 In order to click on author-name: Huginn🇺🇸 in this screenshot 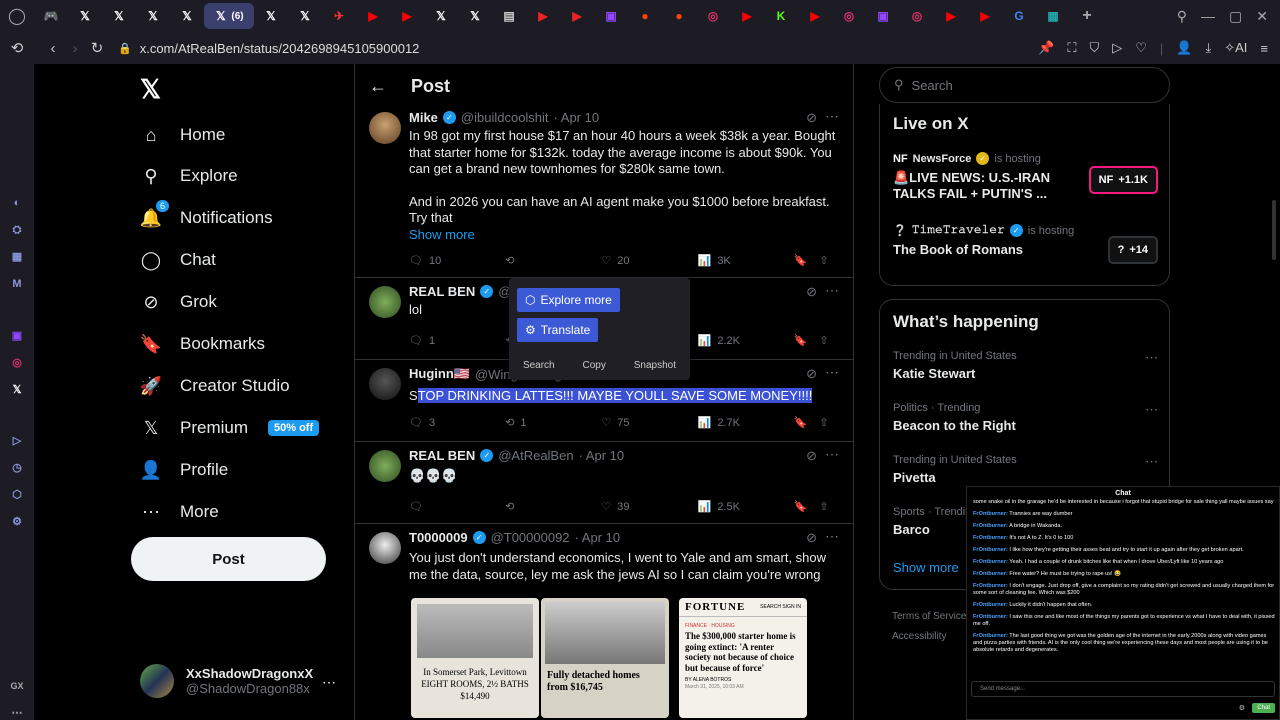, I will do `click(439, 374)`.